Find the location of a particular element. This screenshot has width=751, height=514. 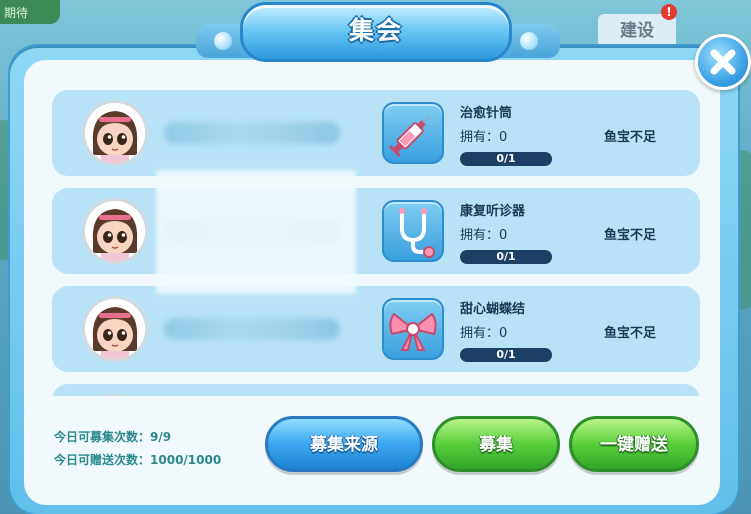

recruit-source-button: 募集来源 is located at coordinates (344, 444).